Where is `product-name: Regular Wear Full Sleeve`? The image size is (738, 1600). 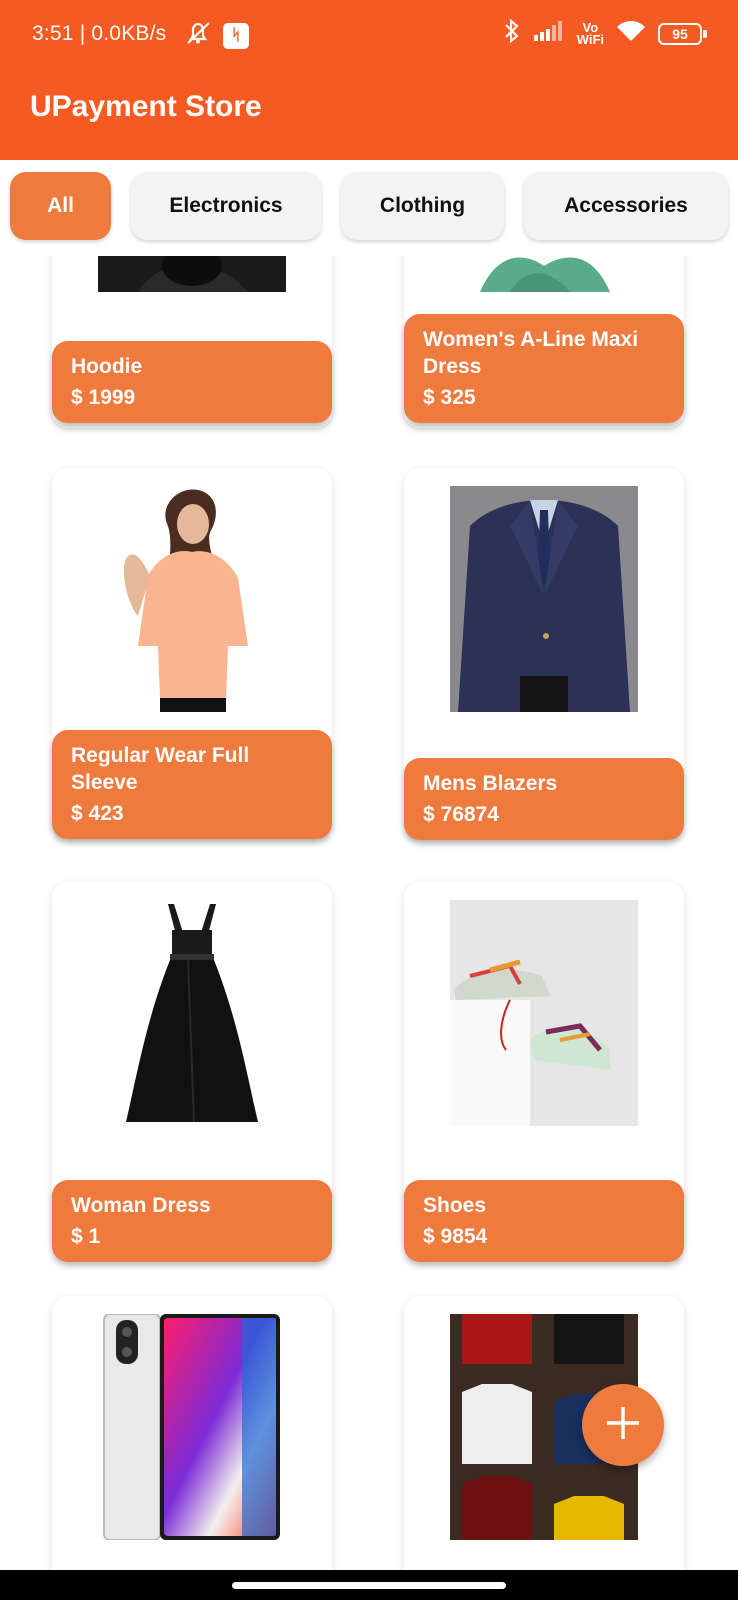 product-name: Regular Wear Full Sleeve is located at coordinates (160, 769).